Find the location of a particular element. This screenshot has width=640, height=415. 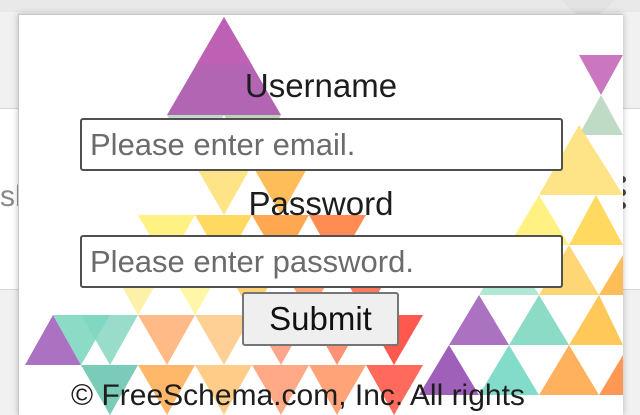

username-label: Username is located at coordinates (321, 85).